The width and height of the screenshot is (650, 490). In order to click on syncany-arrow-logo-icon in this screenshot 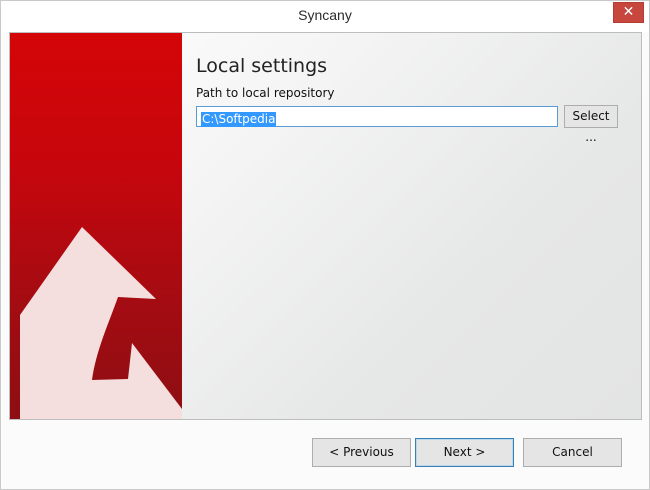, I will do `click(101, 323)`.